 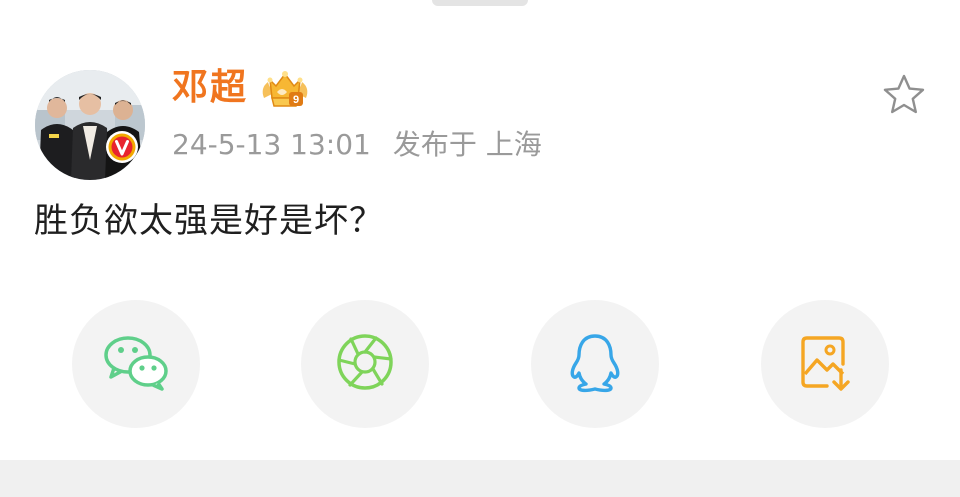 What do you see at coordinates (90, 125) in the screenshot?
I see `avatar` at bounding box center [90, 125].